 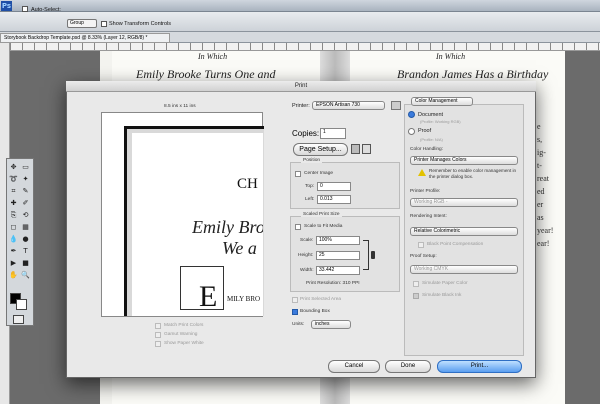 What do you see at coordinates (310, 199) in the screenshot?
I see `left-label: Left:` at bounding box center [310, 199].